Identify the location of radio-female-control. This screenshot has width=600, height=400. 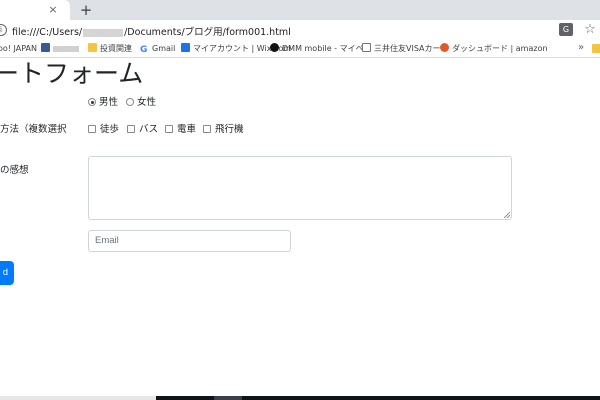
(130, 102).